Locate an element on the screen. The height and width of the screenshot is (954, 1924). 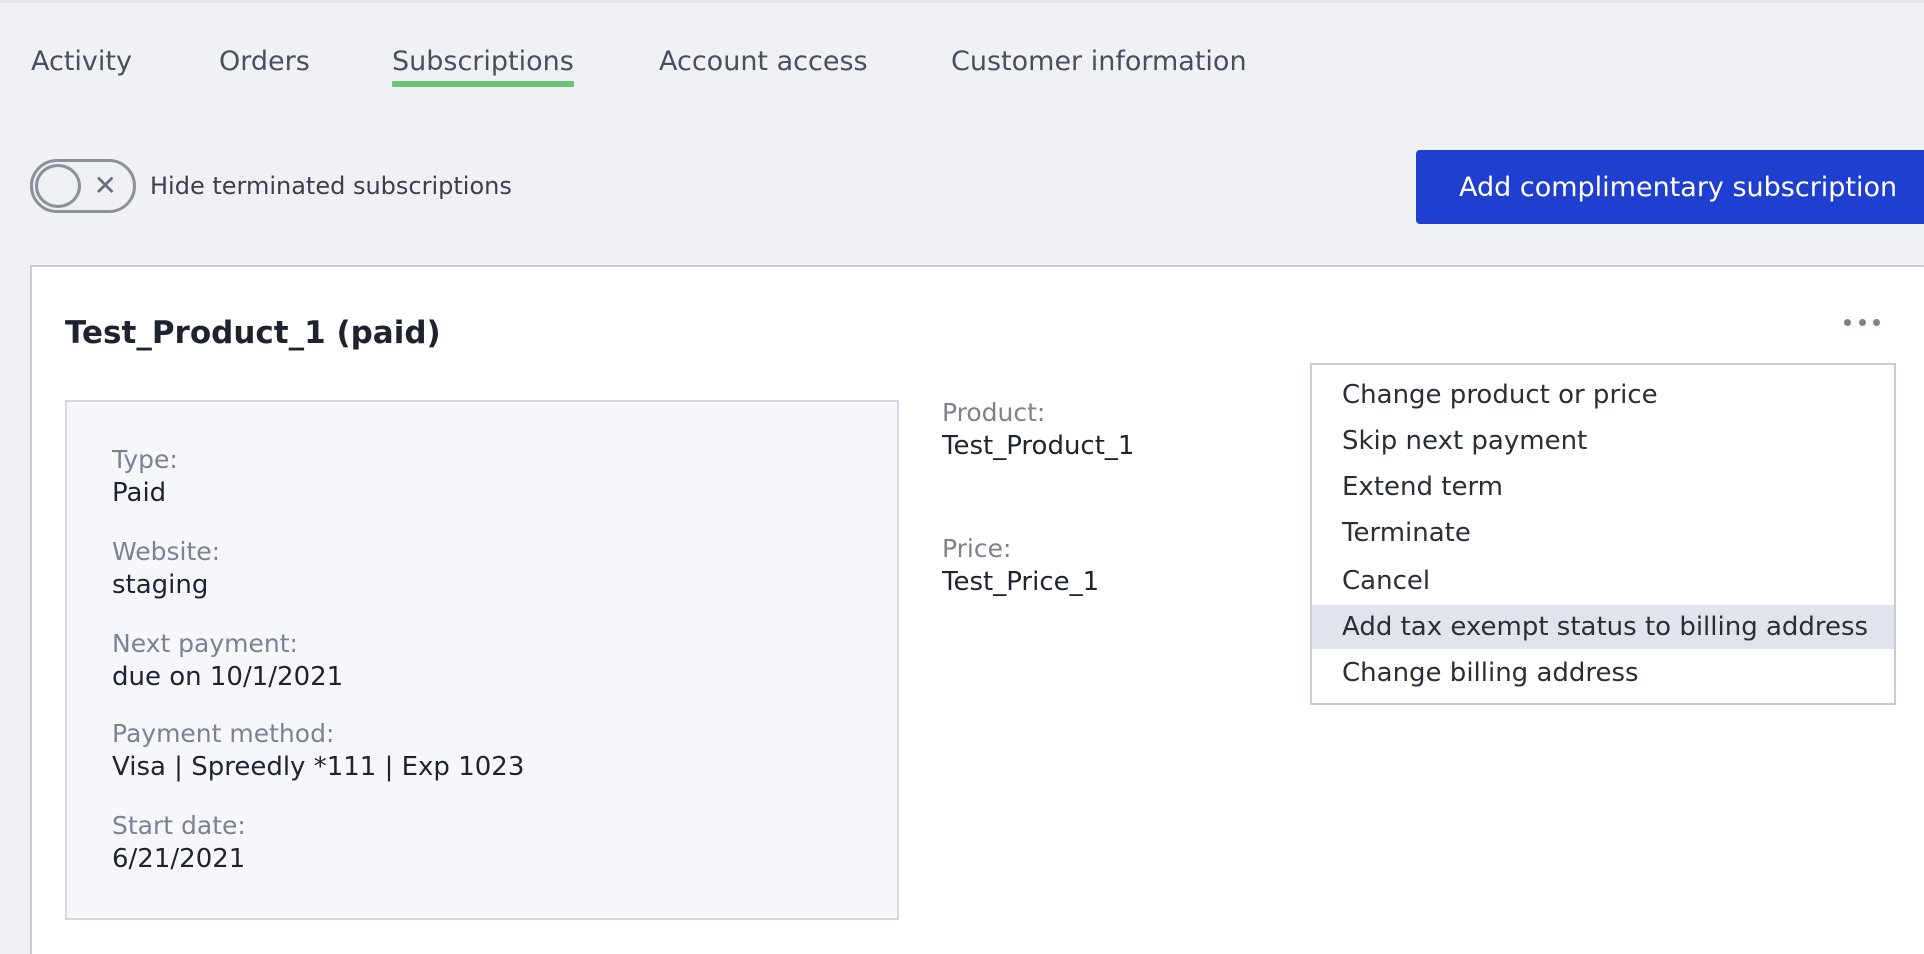
detail-label: Start date: is located at coordinates (179, 825).